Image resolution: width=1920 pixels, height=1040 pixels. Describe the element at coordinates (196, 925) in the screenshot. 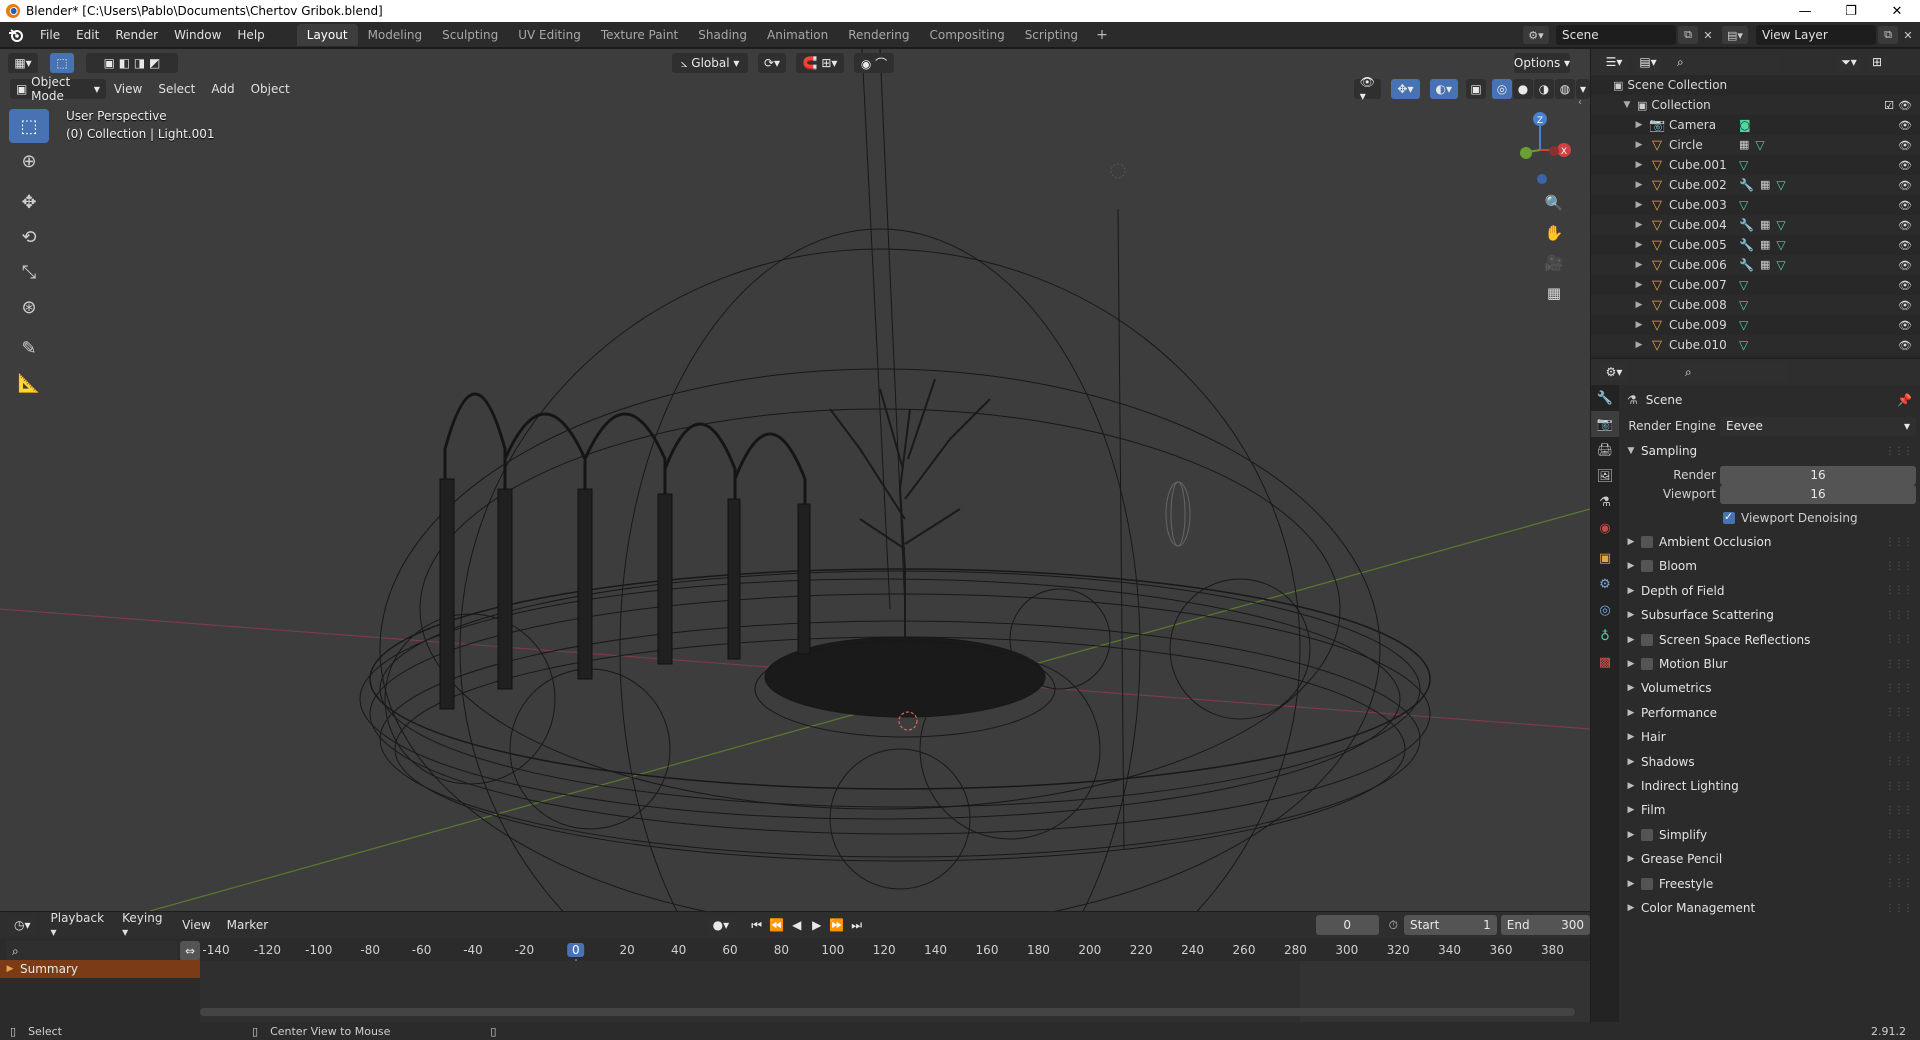

I see `menu-timeline-view: View` at that location.